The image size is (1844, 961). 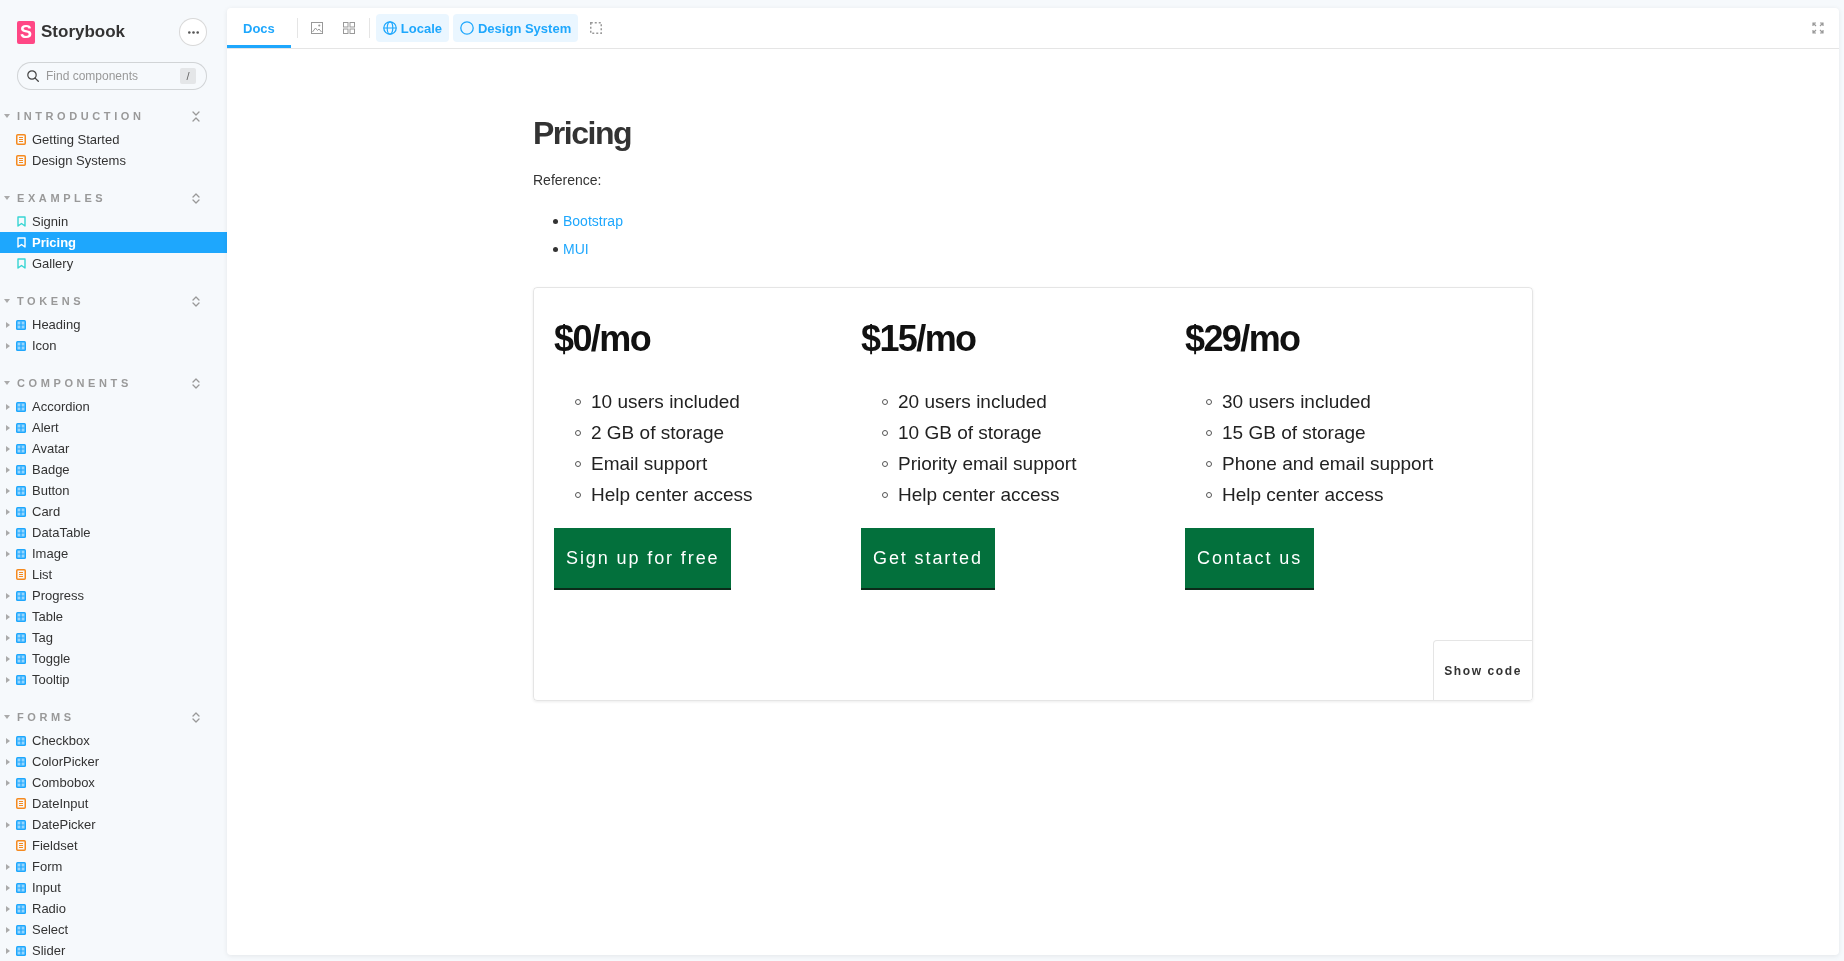 I want to click on sidebar-item: Form, so click(x=113, y=866).